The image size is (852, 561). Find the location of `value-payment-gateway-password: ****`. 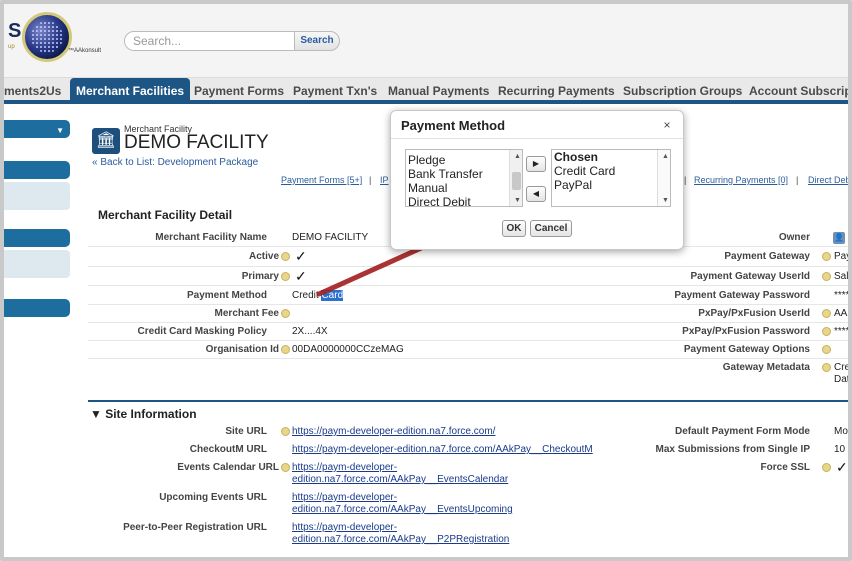

value-payment-gateway-password: **** is located at coordinates (842, 295).